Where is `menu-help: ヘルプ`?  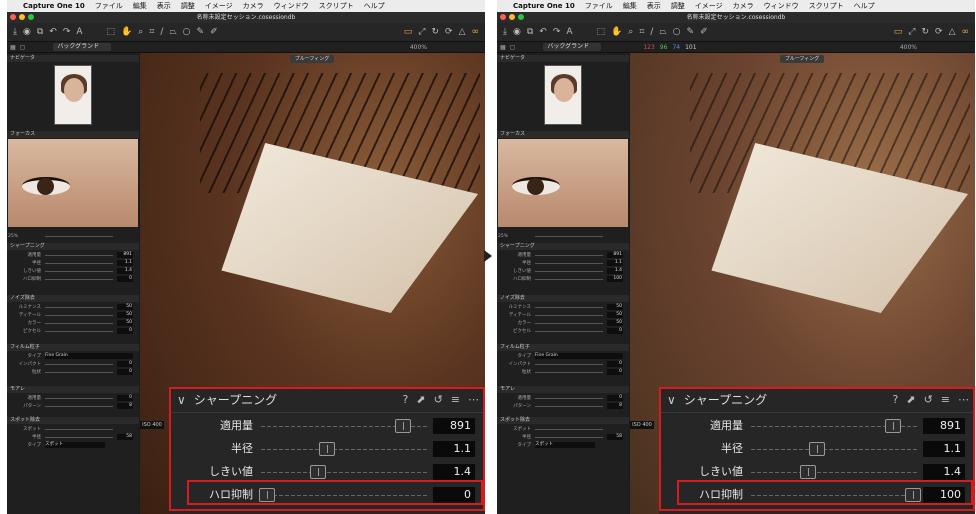
menu-help: ヘルプ is located at coordinates (864, 6).